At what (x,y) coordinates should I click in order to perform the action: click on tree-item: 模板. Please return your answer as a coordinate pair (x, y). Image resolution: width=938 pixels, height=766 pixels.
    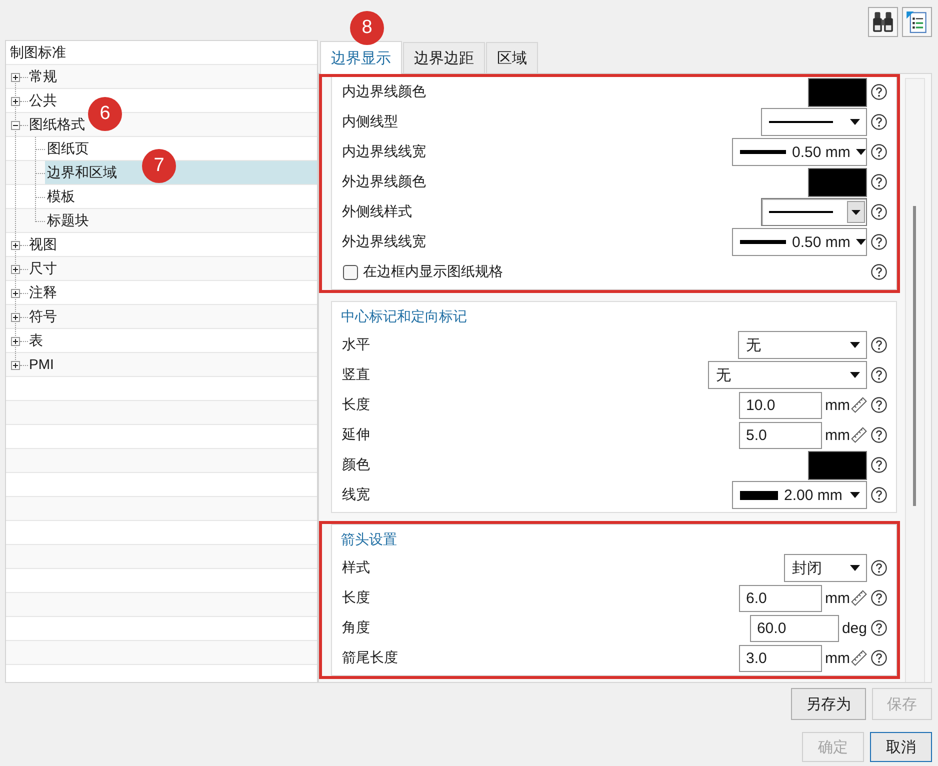
    Looking at the image, I should click on (181, 196).